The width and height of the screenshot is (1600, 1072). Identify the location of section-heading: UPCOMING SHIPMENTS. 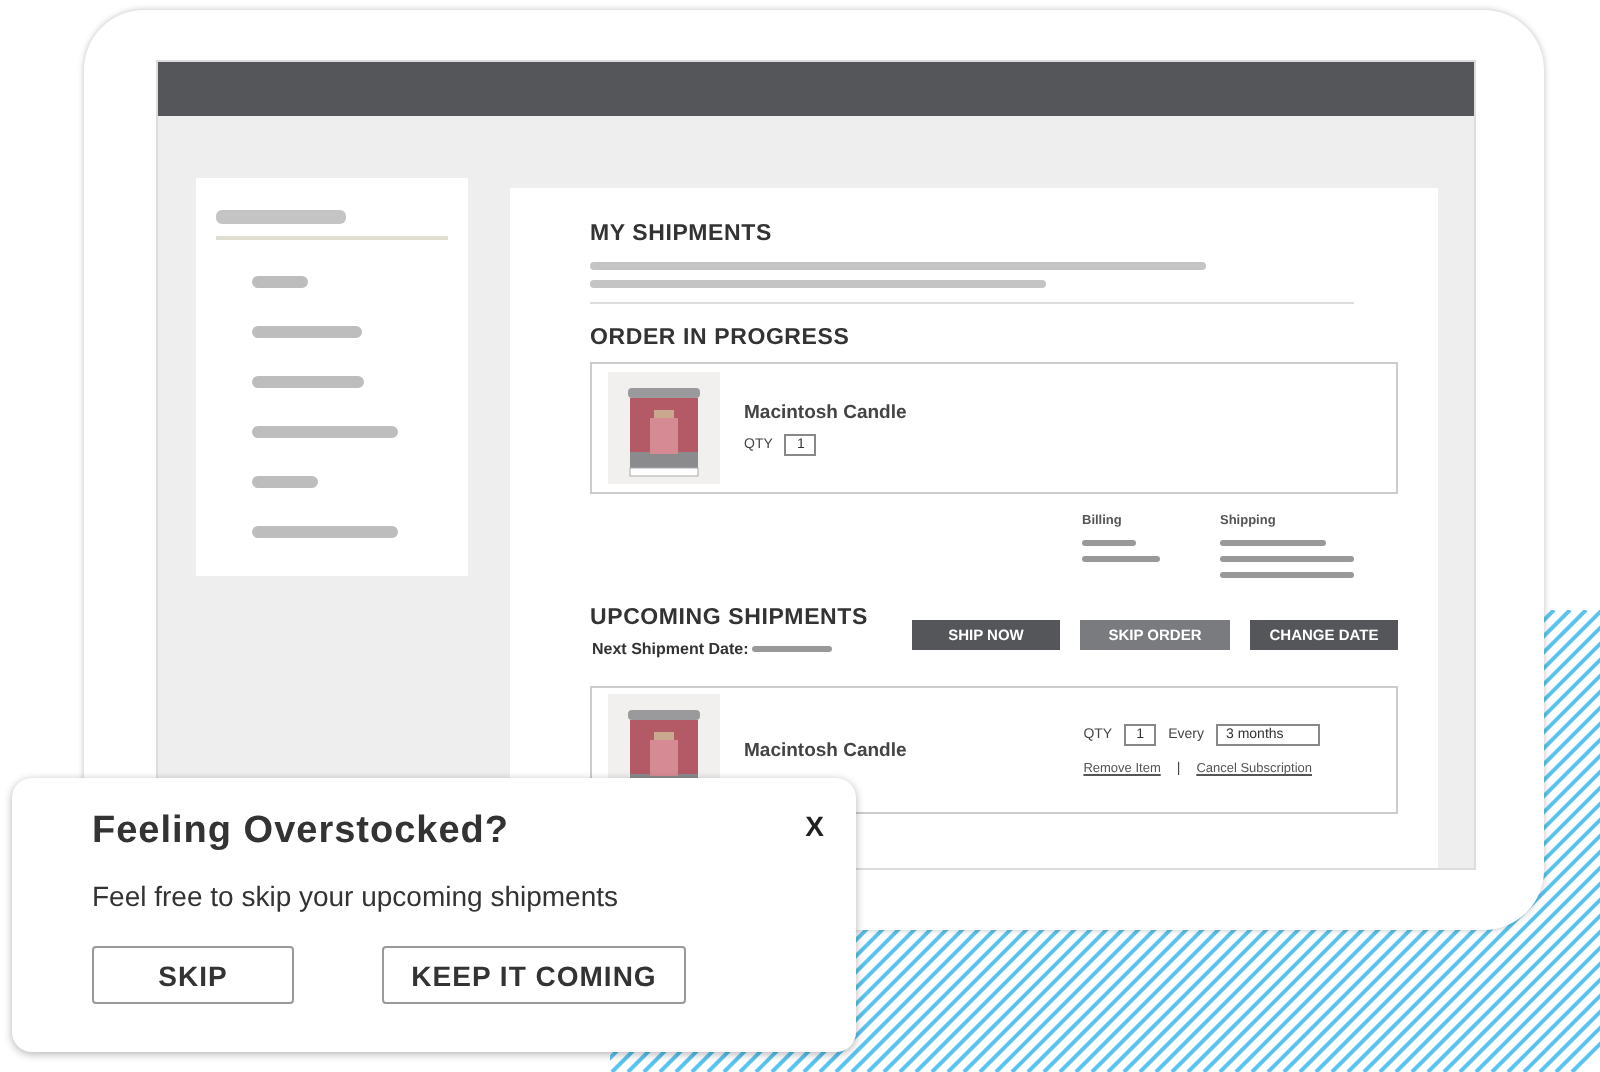
(729, 618).